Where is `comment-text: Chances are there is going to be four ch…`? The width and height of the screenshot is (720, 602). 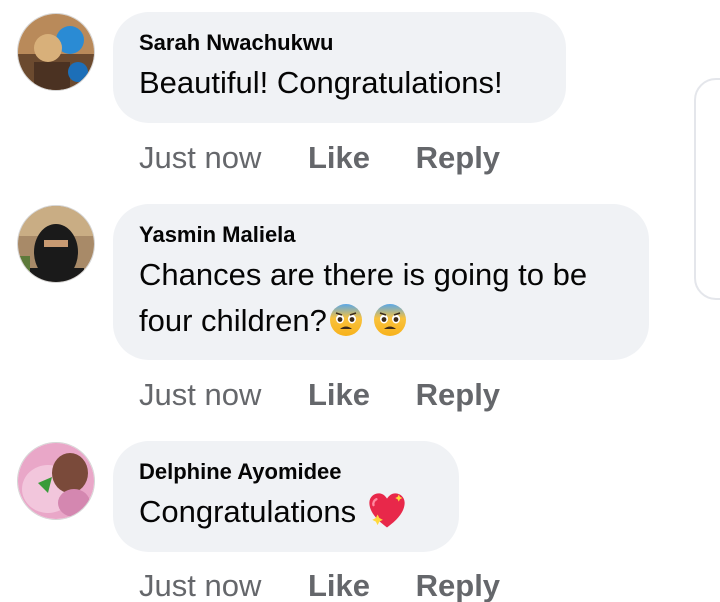 comment-text: Chances are there is going to be four ch… is located at coordinates (381, 298).